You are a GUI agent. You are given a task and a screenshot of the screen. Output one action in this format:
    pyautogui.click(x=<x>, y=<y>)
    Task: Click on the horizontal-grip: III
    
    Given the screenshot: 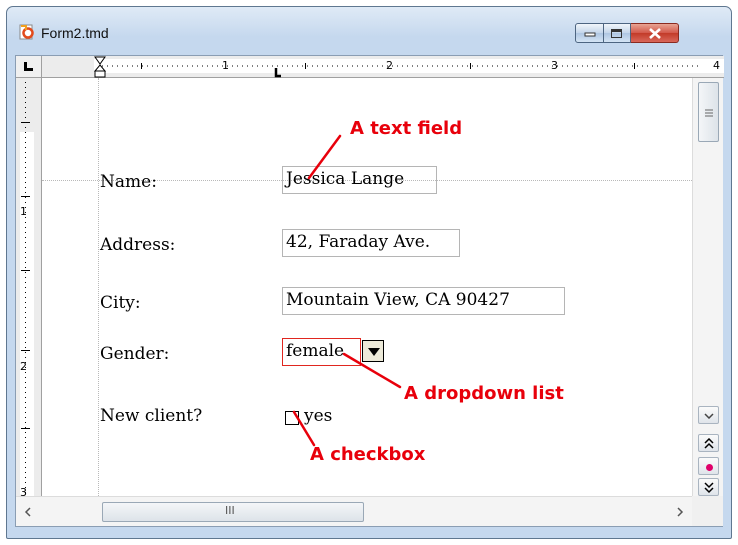 What is the action you would take?
    pyautogui.click(x=230, y=510)
    